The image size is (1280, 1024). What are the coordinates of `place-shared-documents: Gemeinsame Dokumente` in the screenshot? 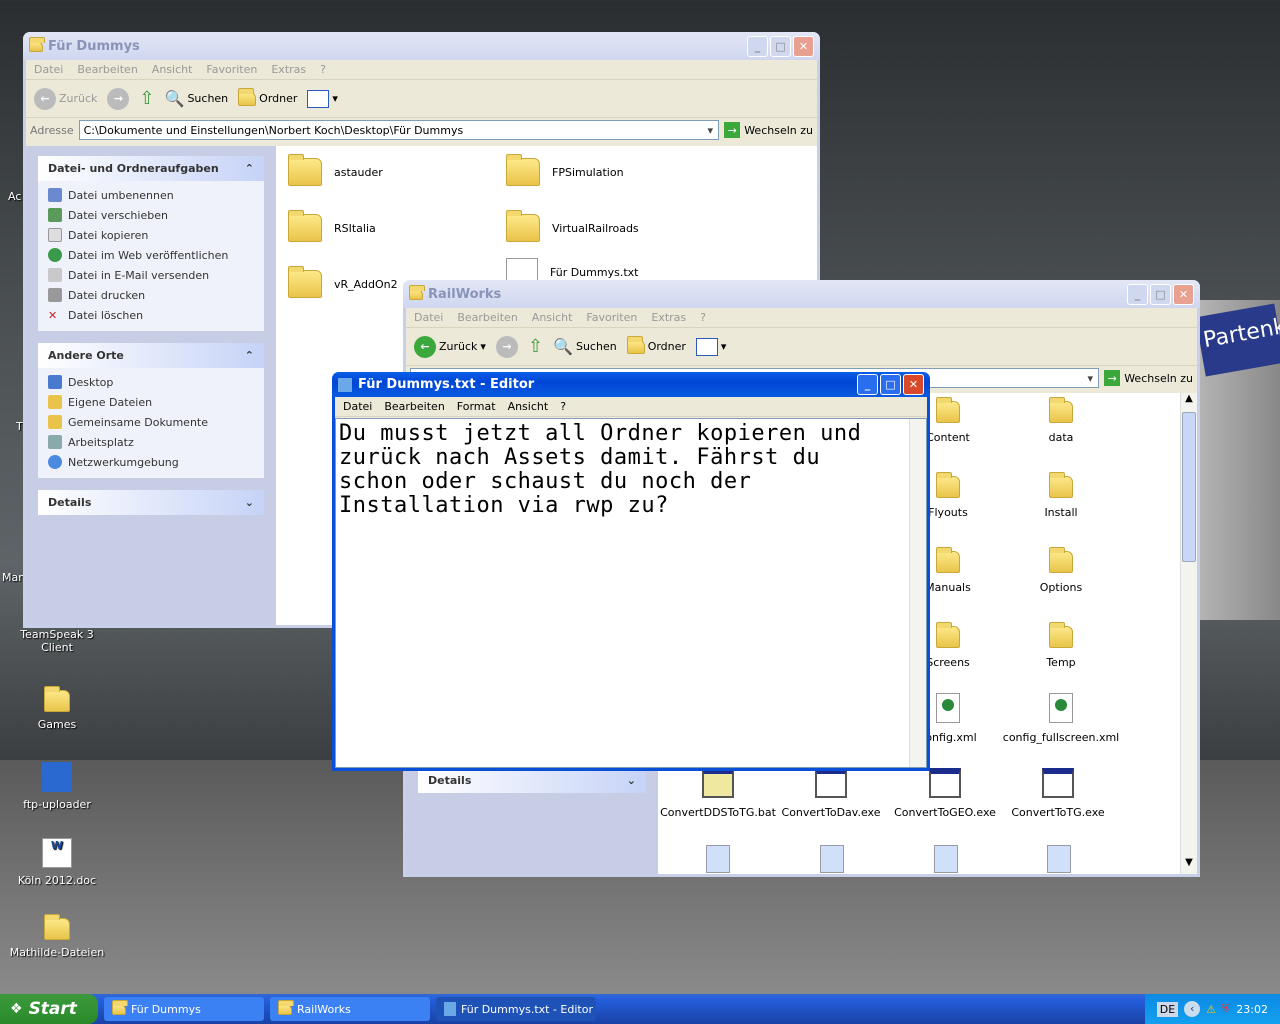 It's located at (151, 422).